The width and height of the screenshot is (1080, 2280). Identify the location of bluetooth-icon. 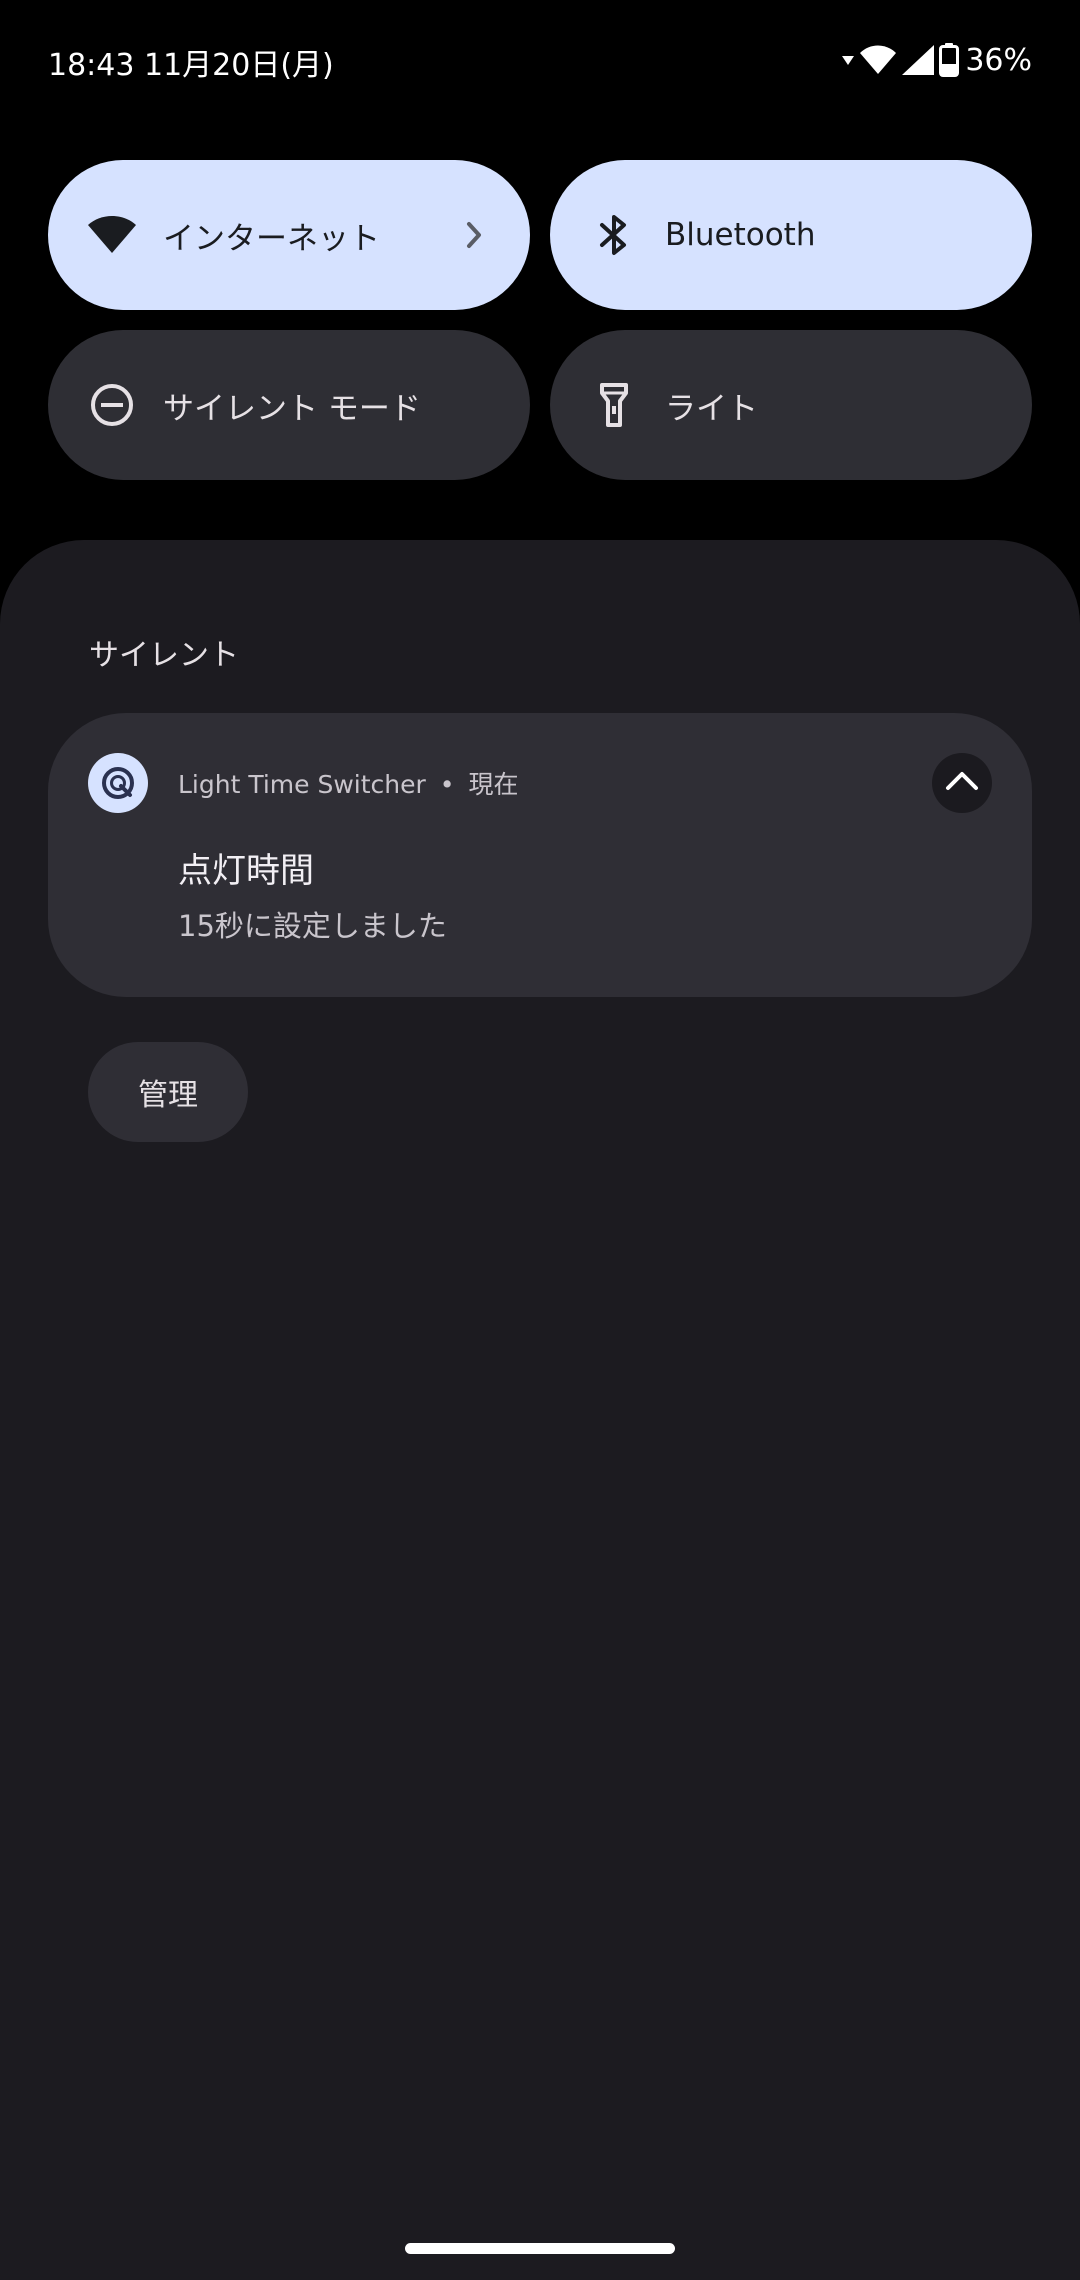
(614, 235).